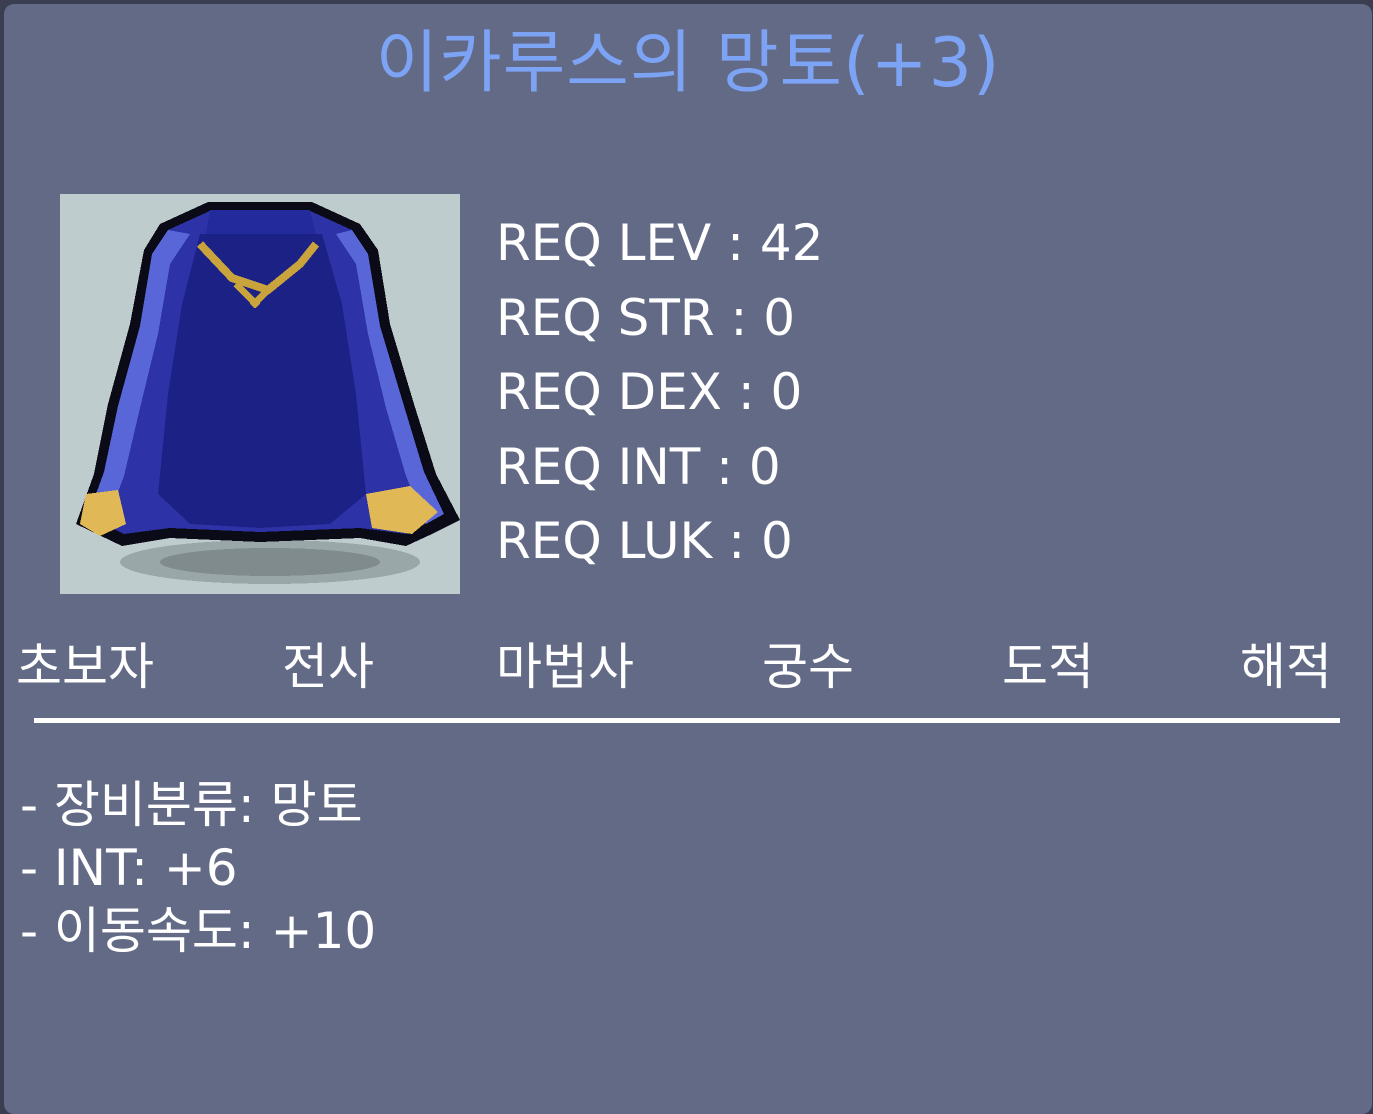  Describe the element at coordinates (660, 243) in the screenshot. I see `req-level: REQ LEV : 42` at that location.